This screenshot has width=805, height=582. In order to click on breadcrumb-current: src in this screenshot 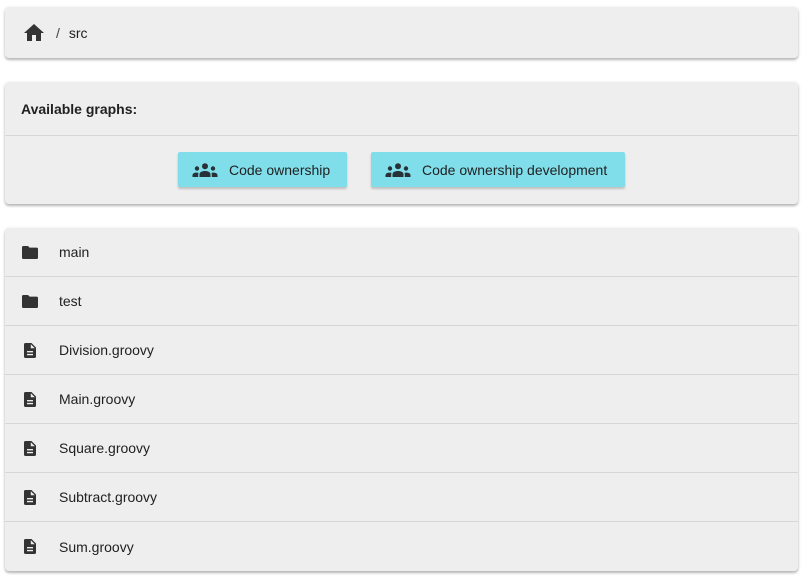, I will do `click(78, 33)`.